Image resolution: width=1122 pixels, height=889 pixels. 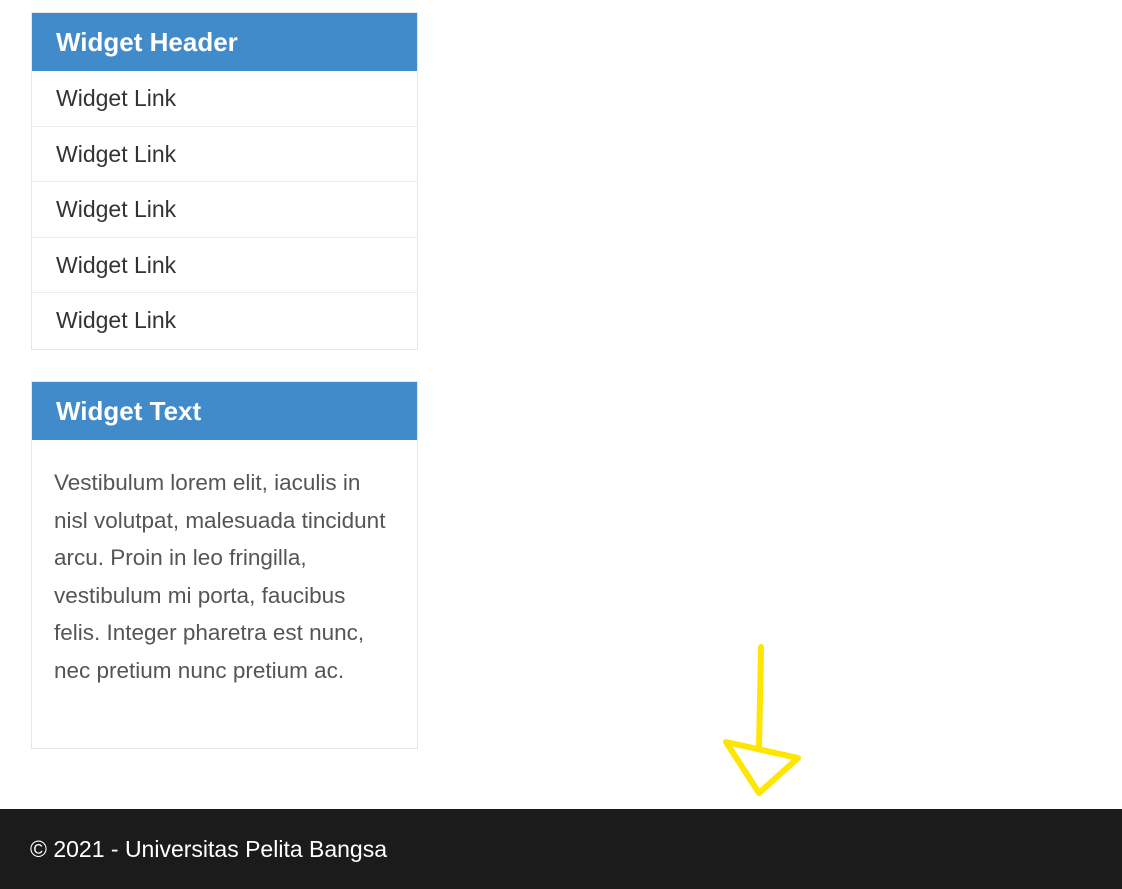 What do you see at coordinates (561, 849) in the screenshot?
I see `footer: © 2021 - Universitas Pelita Bangsa` at bounding box center [561, 849].